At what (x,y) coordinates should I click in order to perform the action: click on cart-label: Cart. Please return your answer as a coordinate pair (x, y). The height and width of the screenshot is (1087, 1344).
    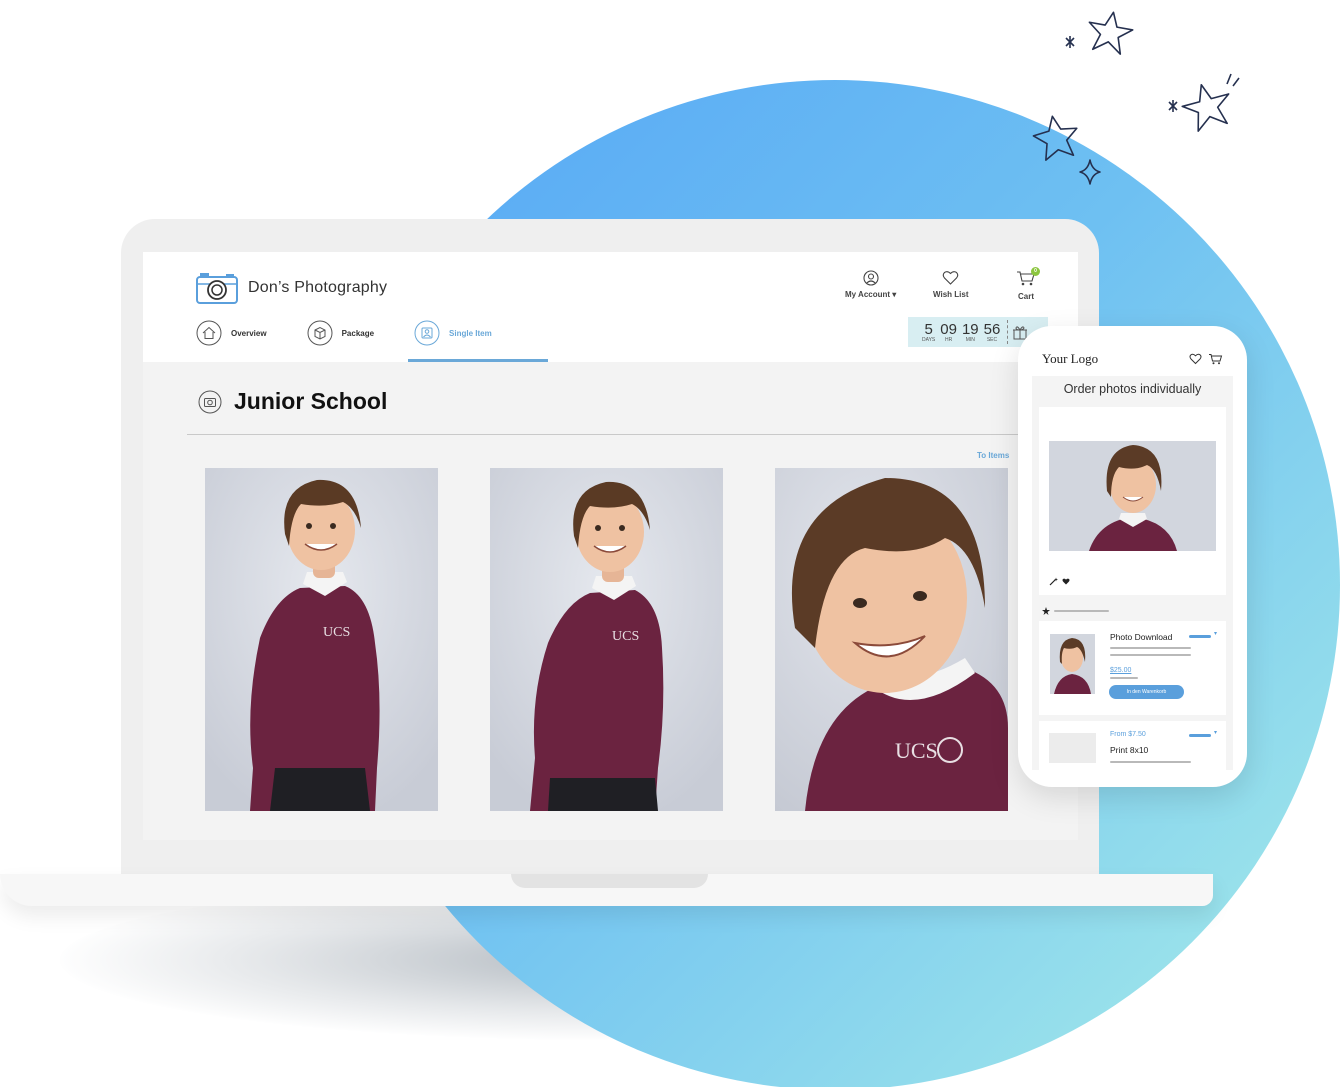
    Looking at the image, I should click on (1025, 296).